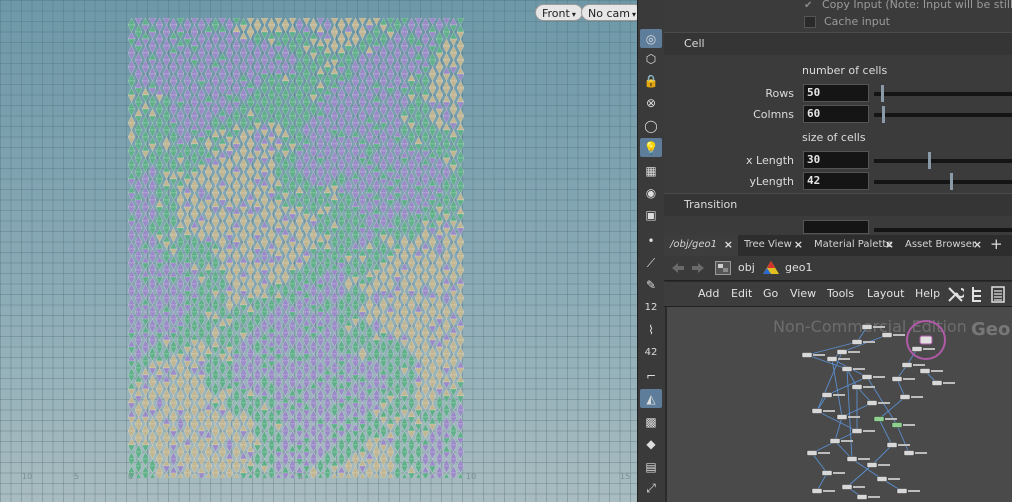 The image size is (1012, 502). What do you see at coordinates (651, 307) in the screenshot?
I see `numbers-icon: 12` at bounding box center [651, 307].